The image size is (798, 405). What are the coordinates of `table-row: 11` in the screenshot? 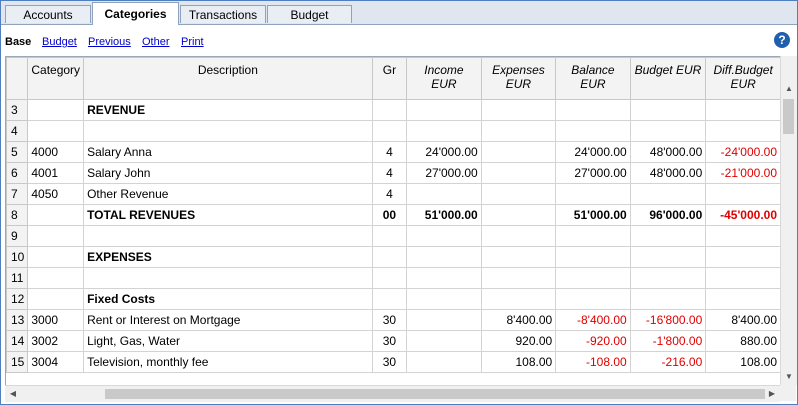 It's located at (393, 278).